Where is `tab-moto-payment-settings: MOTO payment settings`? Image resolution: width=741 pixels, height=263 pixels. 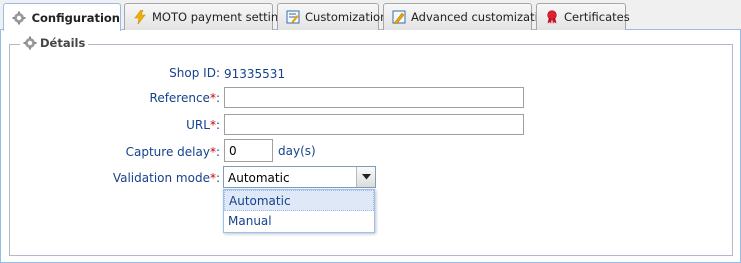 tab-moto-payment-settings: MOTO payment settings is located at coordinates (207, 16).